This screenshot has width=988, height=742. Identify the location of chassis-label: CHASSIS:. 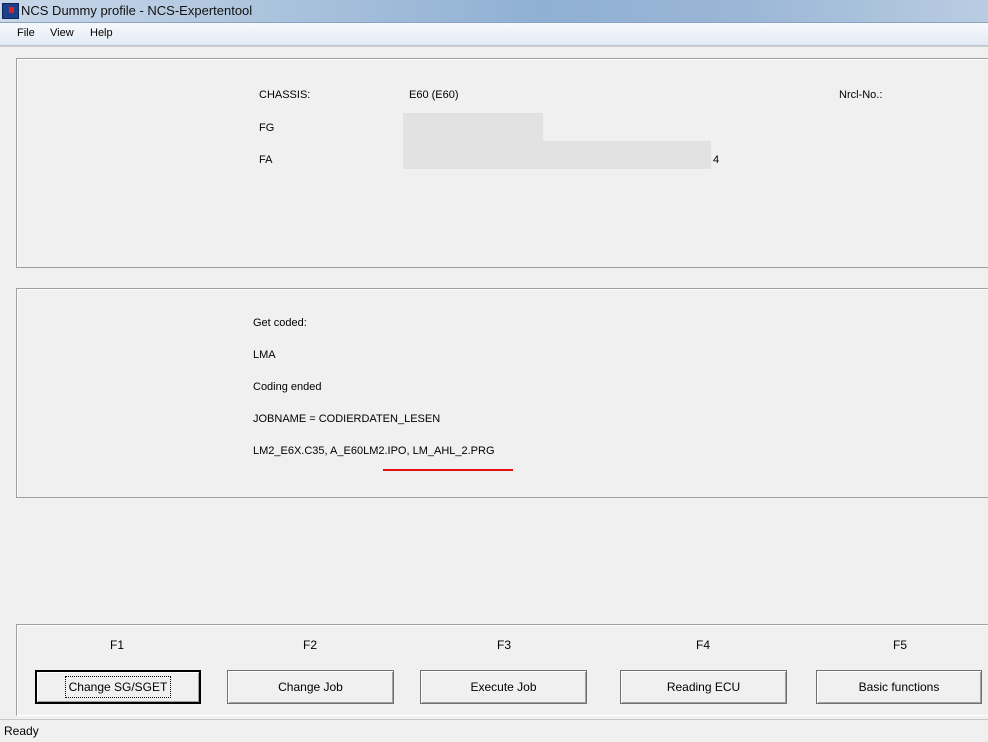
(285, 95).